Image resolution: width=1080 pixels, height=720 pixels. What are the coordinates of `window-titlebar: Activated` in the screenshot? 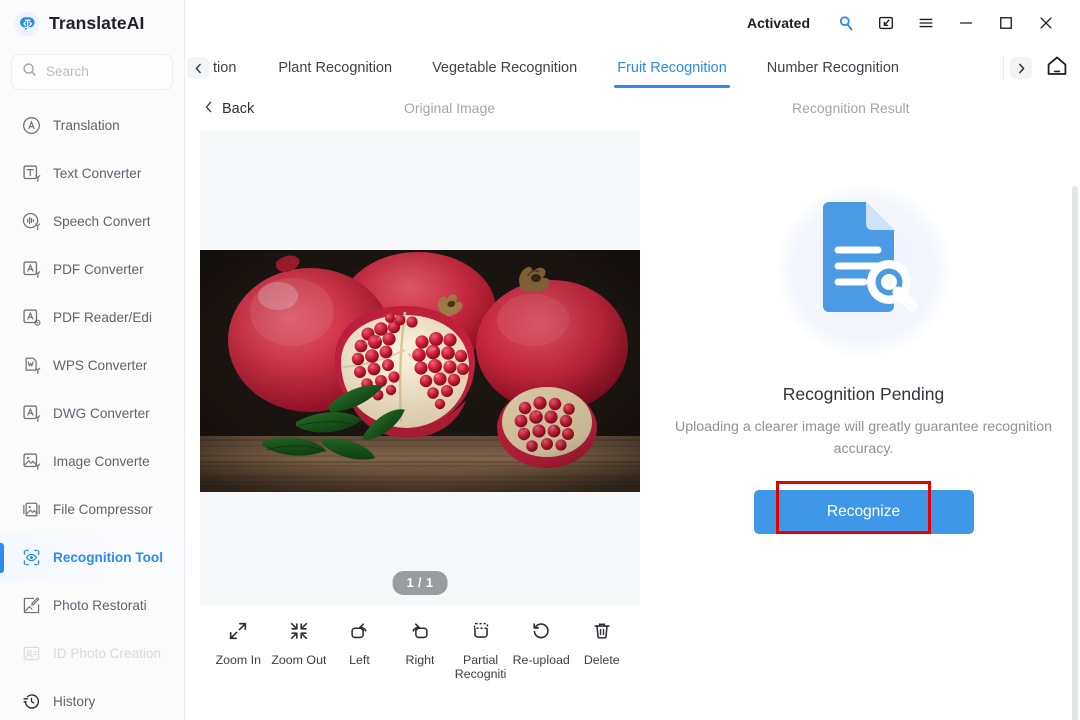 It's located at (632, 23).